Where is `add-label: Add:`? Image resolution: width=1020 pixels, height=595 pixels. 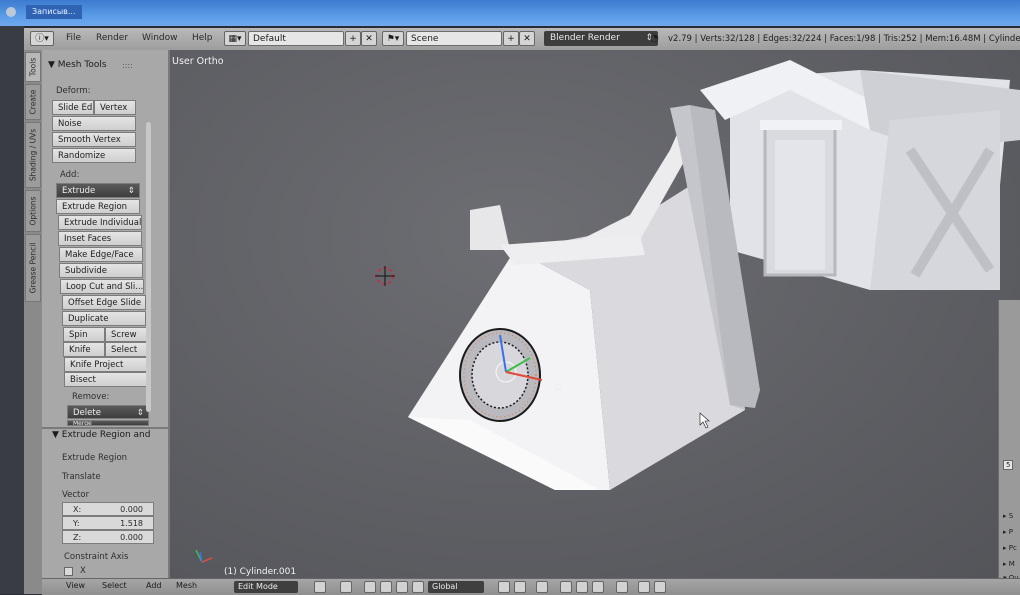
add-label: Add: is located at coordinates (70, 175).